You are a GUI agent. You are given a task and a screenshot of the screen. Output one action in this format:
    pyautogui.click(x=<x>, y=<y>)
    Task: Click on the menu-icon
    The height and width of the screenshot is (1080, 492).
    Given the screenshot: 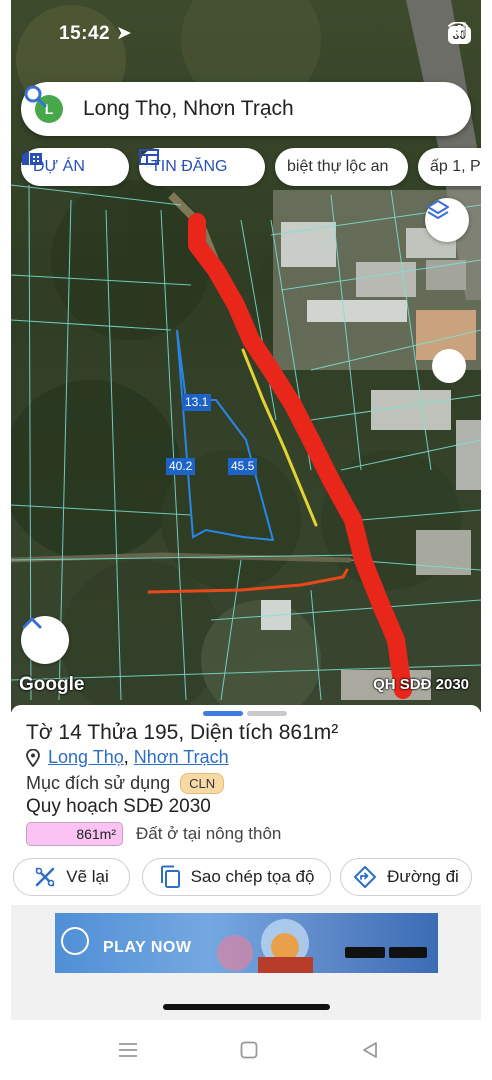 What is the action you would take?
    pyautogui.click(x=128, y=1050)
    